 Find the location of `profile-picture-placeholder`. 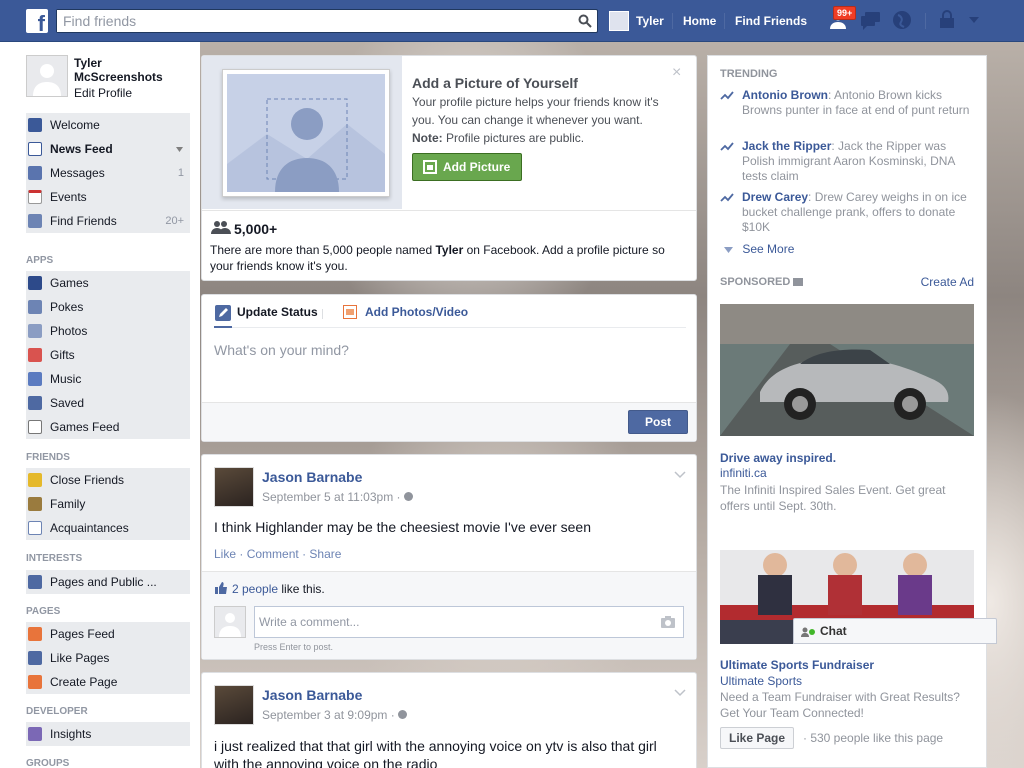

profile-picture-placeholder is located at coordinates (47, 76).